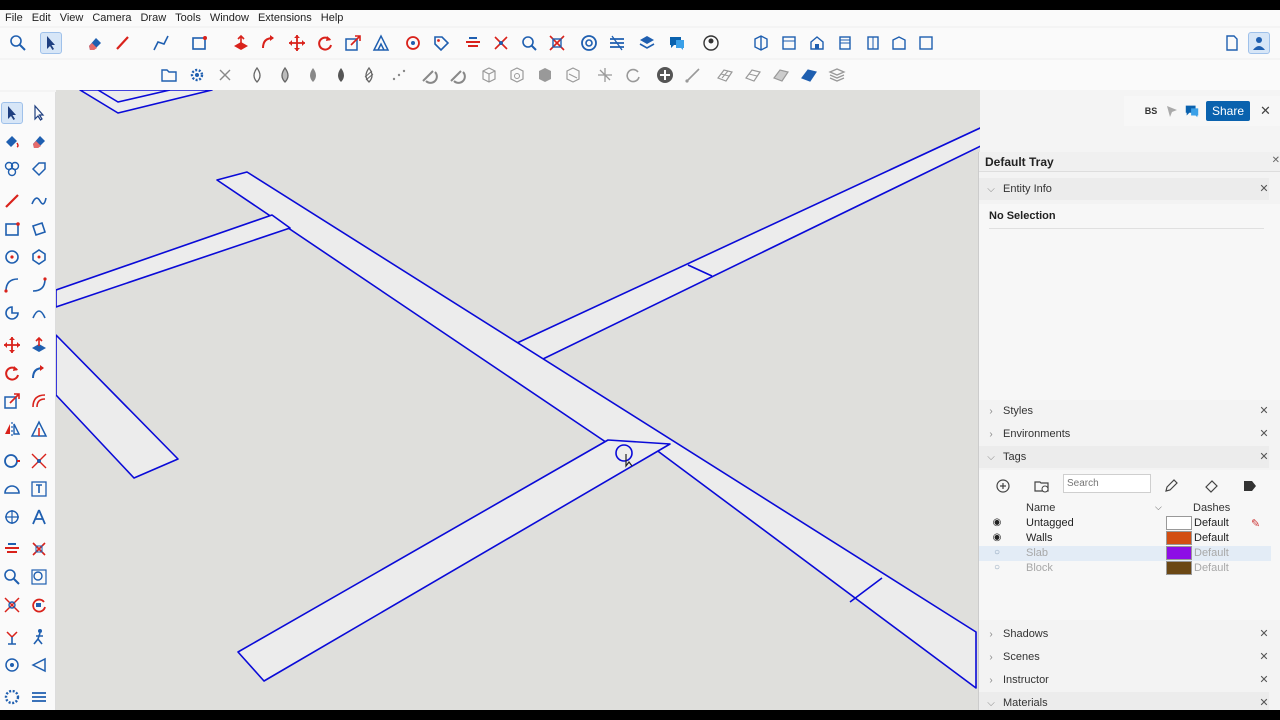  I want to click on panel-styles: › Styles ✕, so click(1124, 411).